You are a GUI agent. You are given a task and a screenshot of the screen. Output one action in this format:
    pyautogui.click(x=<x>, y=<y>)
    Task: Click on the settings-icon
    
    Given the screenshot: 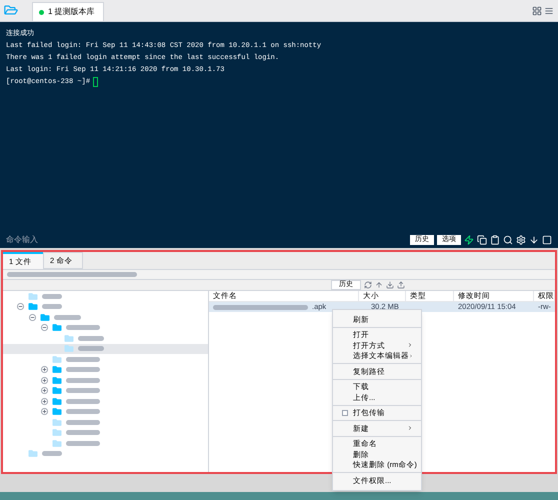 What is the action you would take?
    pyautogui.click(x=521, y=240)
    